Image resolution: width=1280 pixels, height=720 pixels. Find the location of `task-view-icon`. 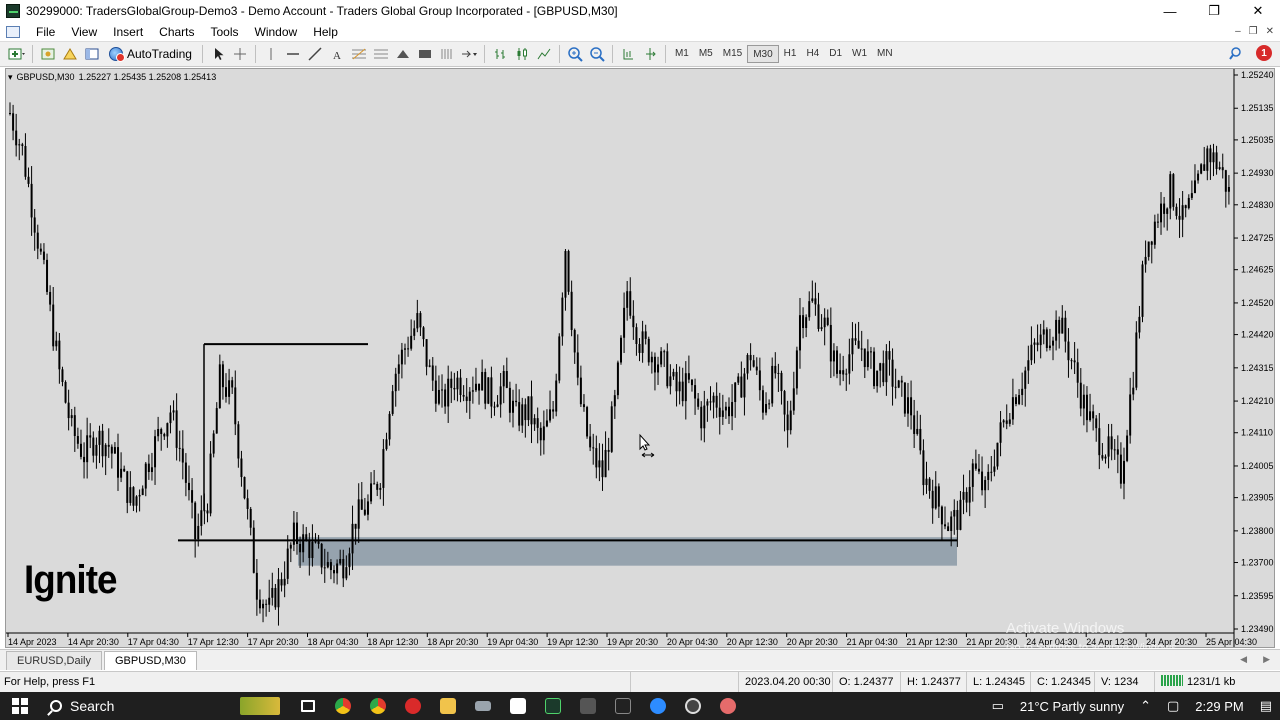

task-view-icon is located at coordinates (307, 706).